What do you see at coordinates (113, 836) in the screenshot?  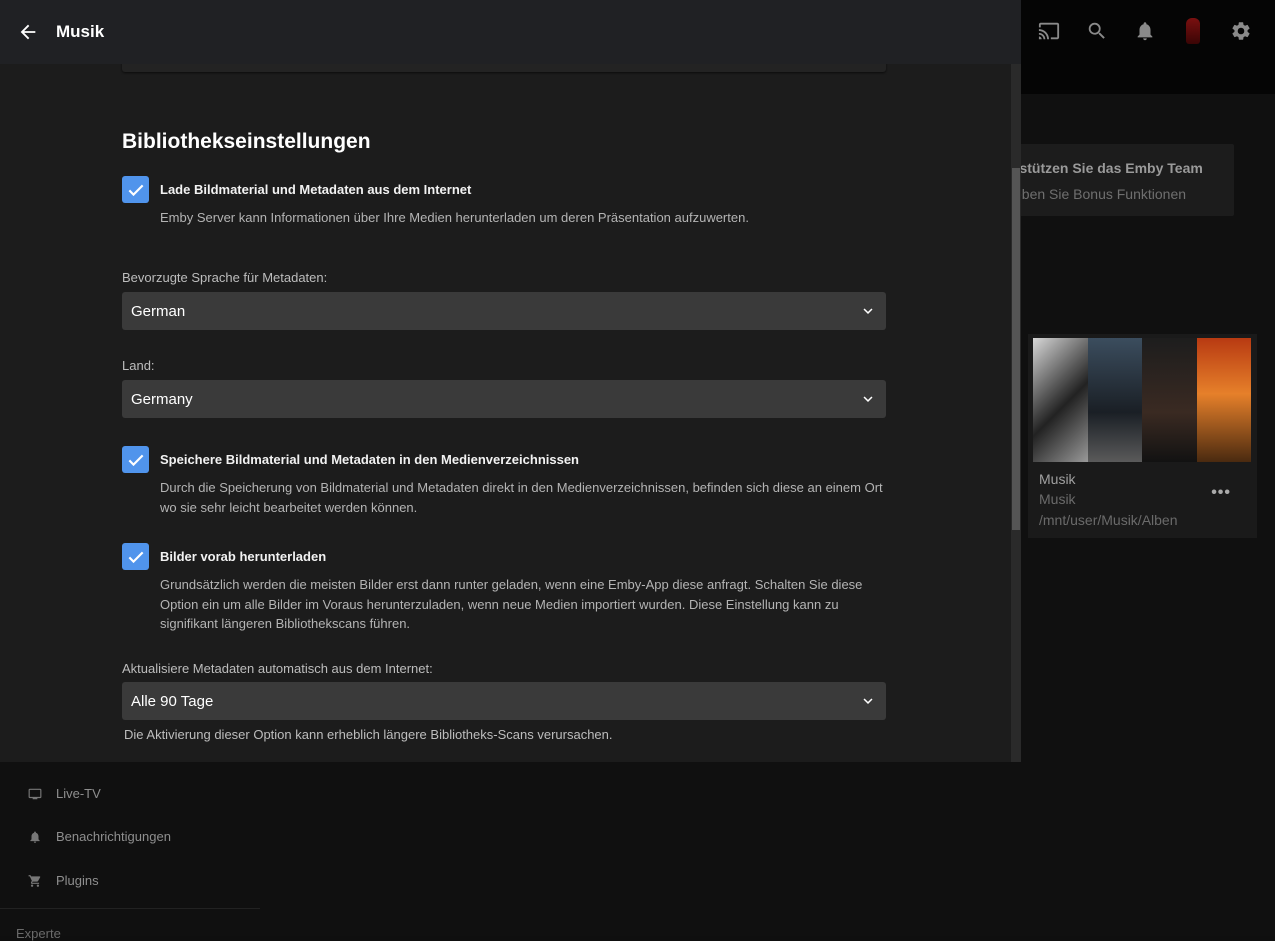 I see `sidebar-item-label: Benachrichtigungen` at bounding box center [113, 836].